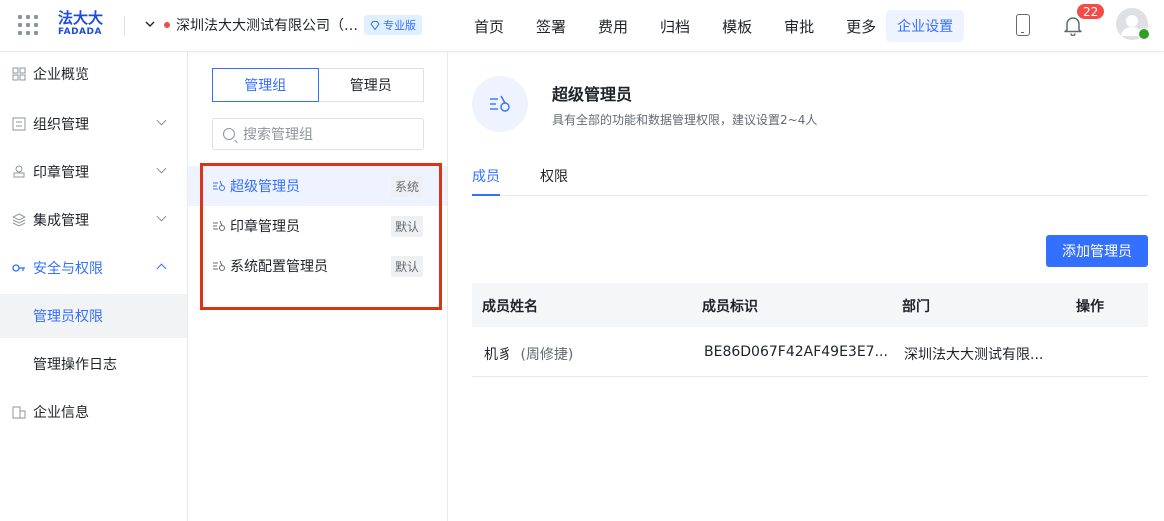 The width and height of the screenshot is (1164, 521). Describe the element at coordinates (730, 307) in the screenshot. I see `column-header: 成员标识` at that location.